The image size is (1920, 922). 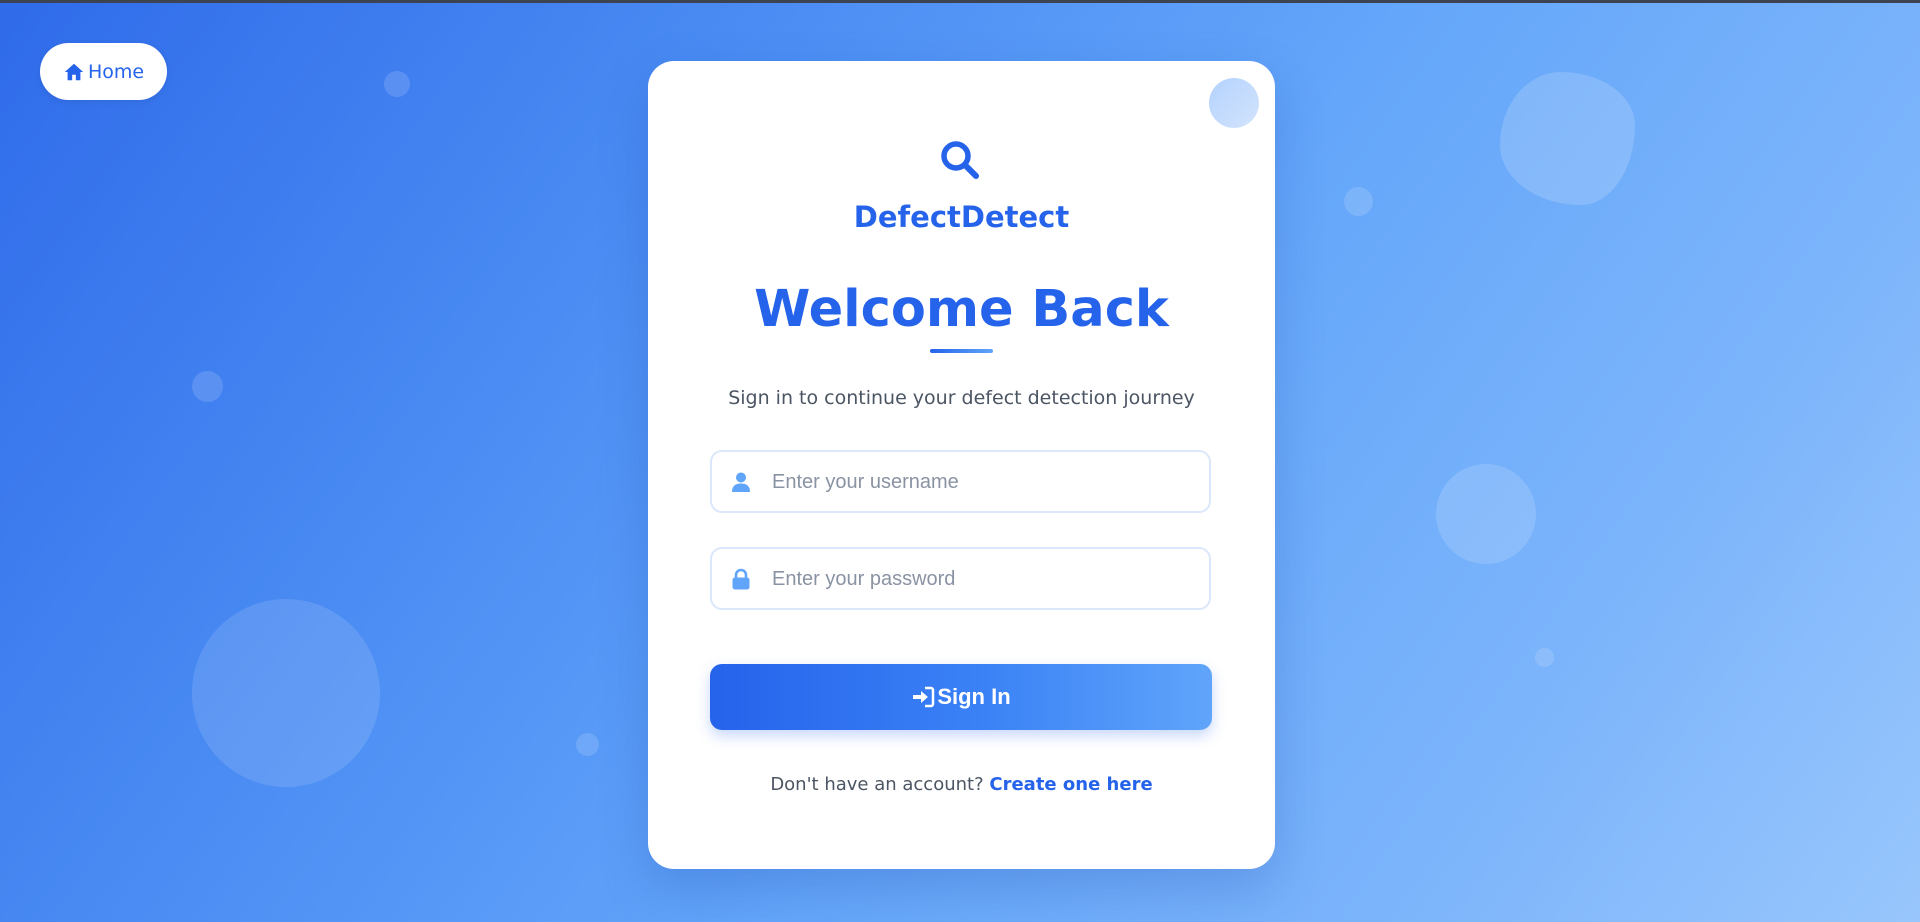 I want to click on username-input, so click(x=982, y=482).